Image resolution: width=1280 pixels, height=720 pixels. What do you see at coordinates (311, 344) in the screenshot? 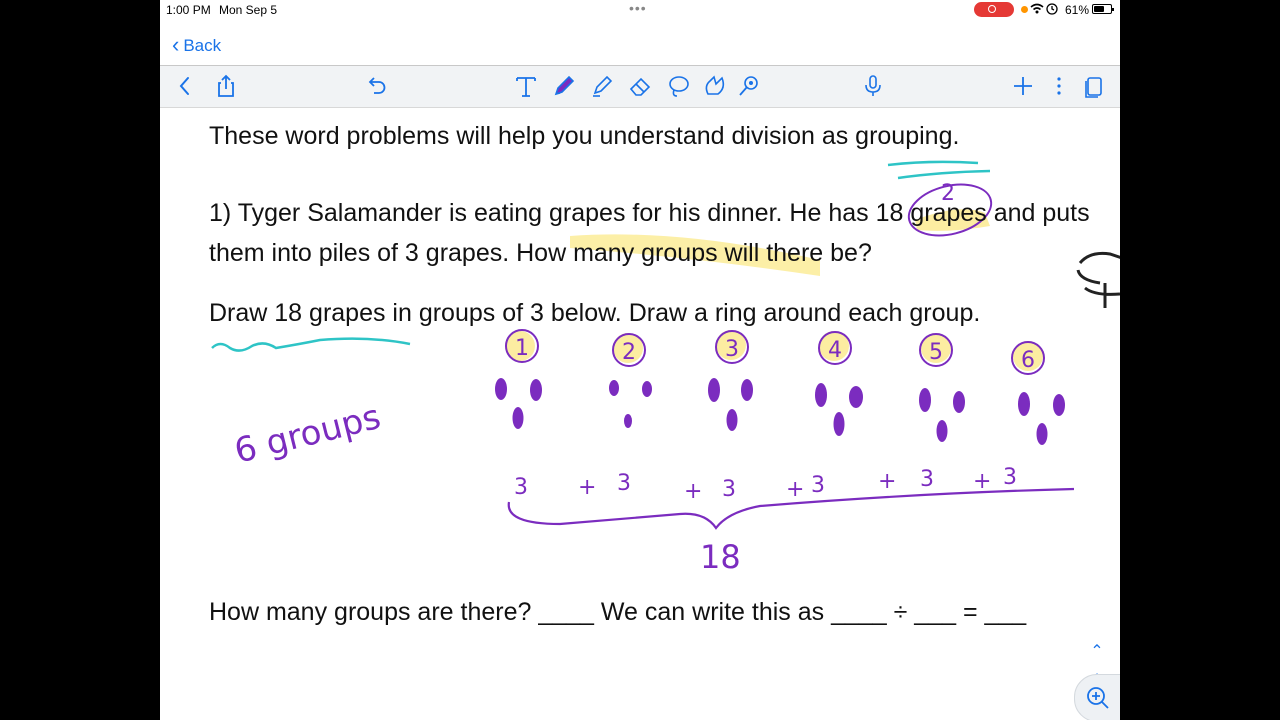
I see `underline-draw-18-grapes` at bounding box center [311, 344].